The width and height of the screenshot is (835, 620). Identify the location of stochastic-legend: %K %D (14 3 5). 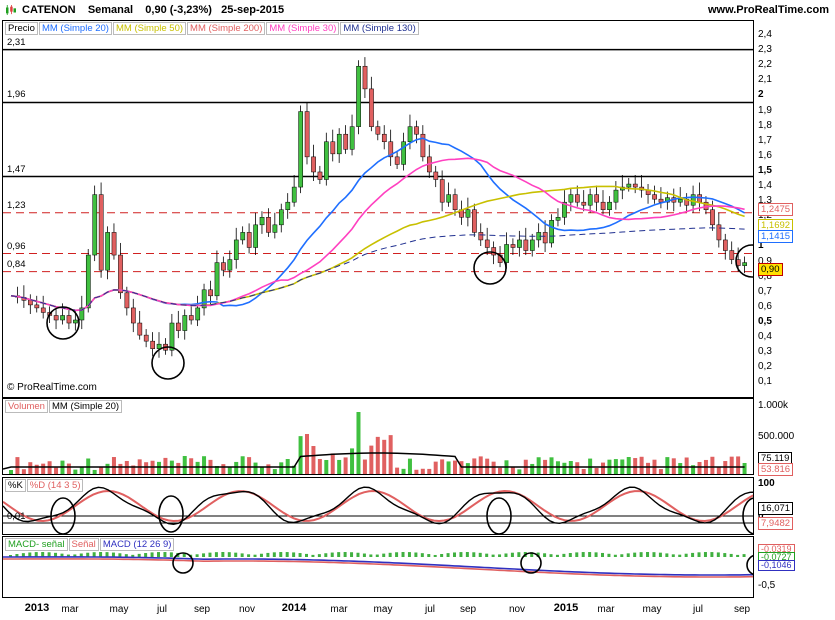
(44, 485).